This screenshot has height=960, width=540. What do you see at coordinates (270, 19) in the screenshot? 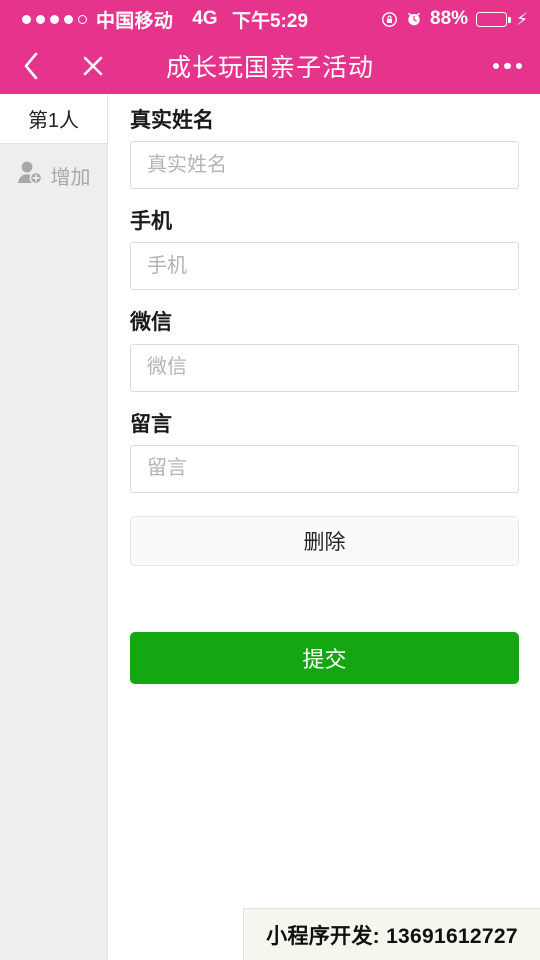
I see `status-bar: 中国移动 4G 下午5:29 88% ⚡` at bounding box center [270, 19].